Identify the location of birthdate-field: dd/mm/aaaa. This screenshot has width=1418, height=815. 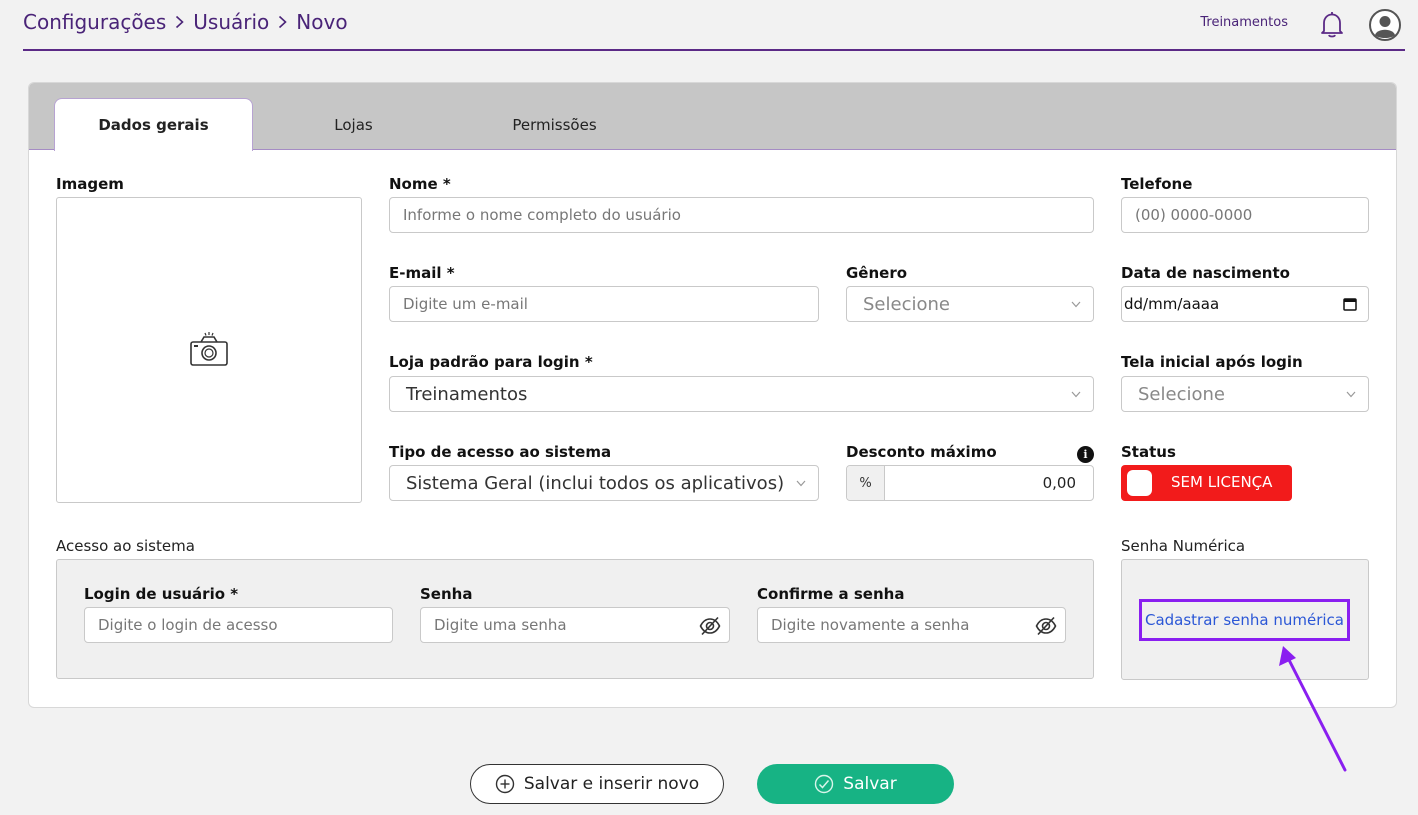
(1245, 304).